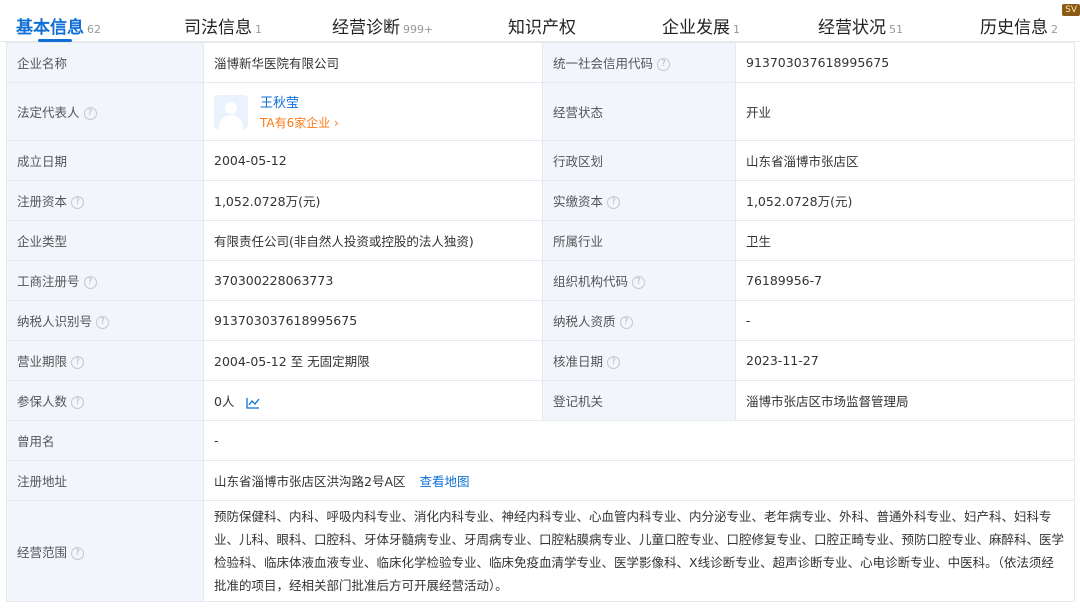  Describe the element at coordinates (1071, 10) in the screenshot. I see `svip-badge: SV` at that location.